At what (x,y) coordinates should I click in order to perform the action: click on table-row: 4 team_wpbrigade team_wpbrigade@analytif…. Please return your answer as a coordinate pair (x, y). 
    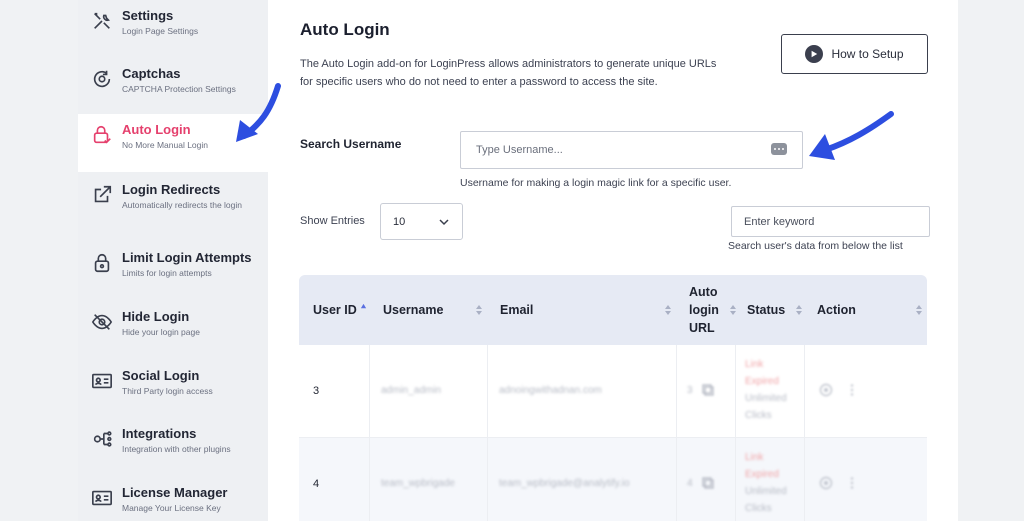
    Looking at the image, I should click on (613, 479).